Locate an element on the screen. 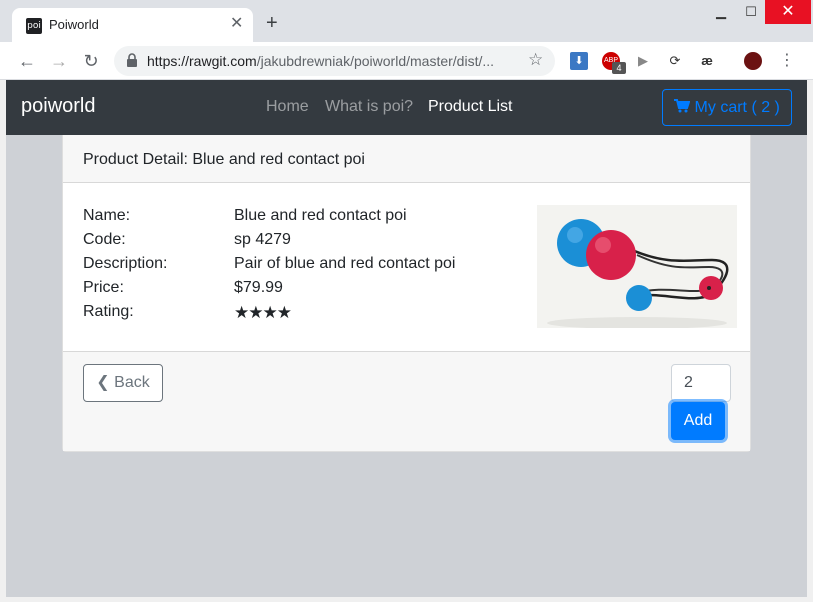 This screenshot has height=602, width=813. field-value: $79.99 is located at coordinates (258, 287).